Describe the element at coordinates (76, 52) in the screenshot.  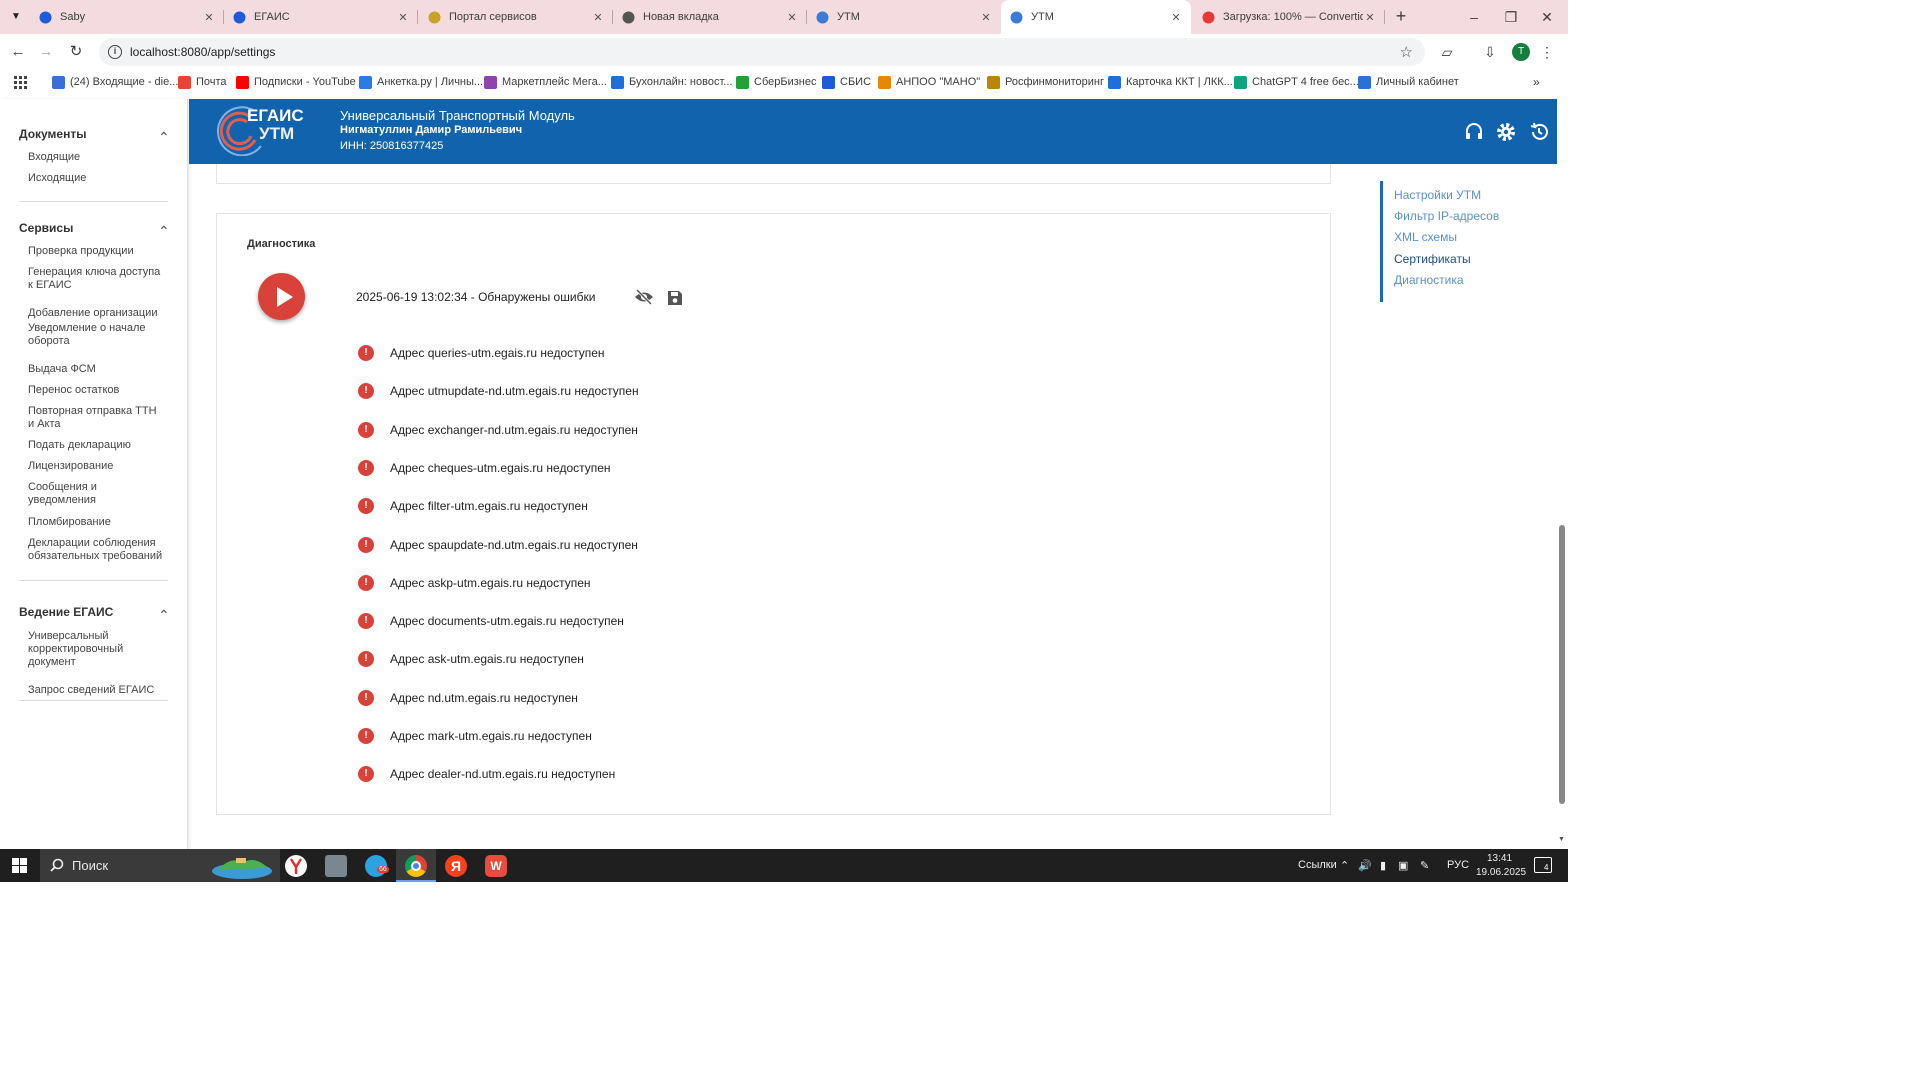
I see `reload-button: ↻` at that location.